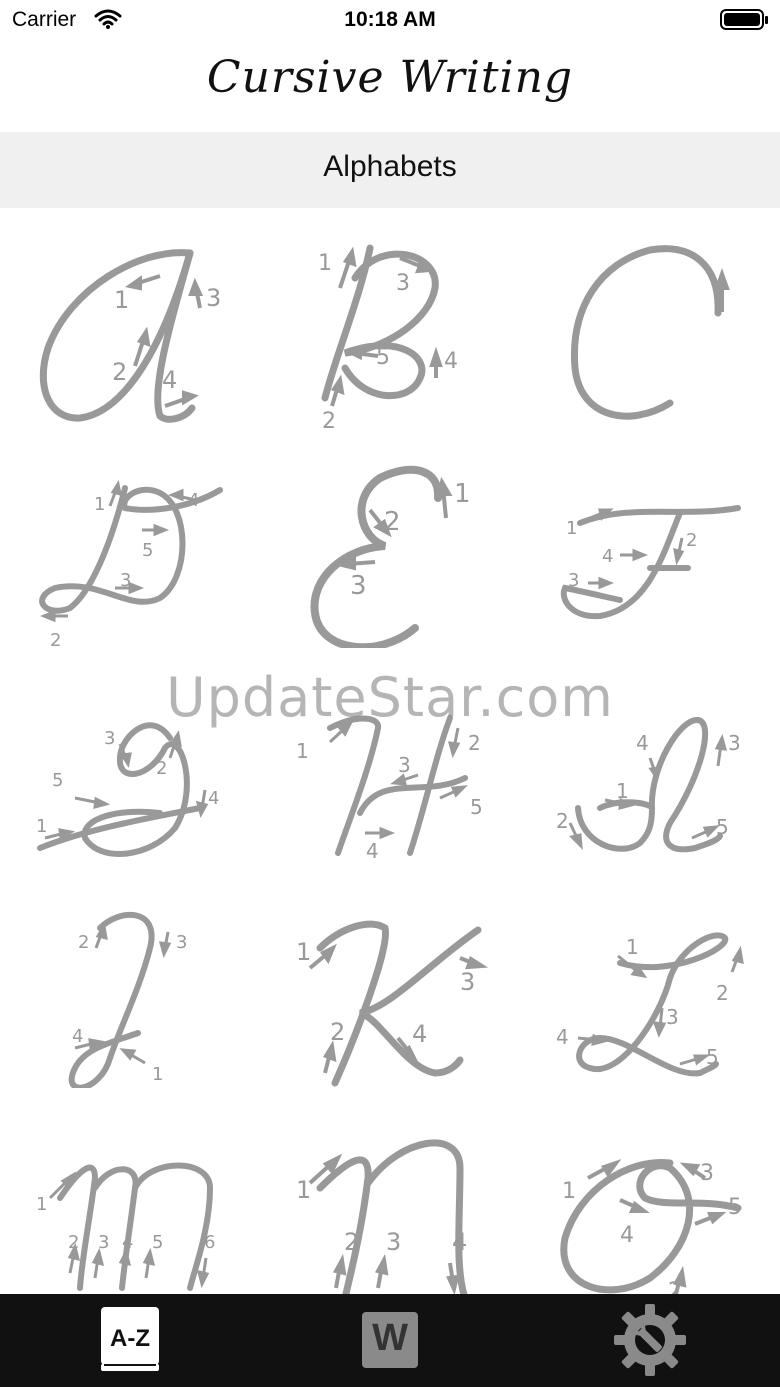 The height and width of the screenshot is (1387, 780). I want to click on status-bar: Carrier 10:18 AM, so click(390, 20).